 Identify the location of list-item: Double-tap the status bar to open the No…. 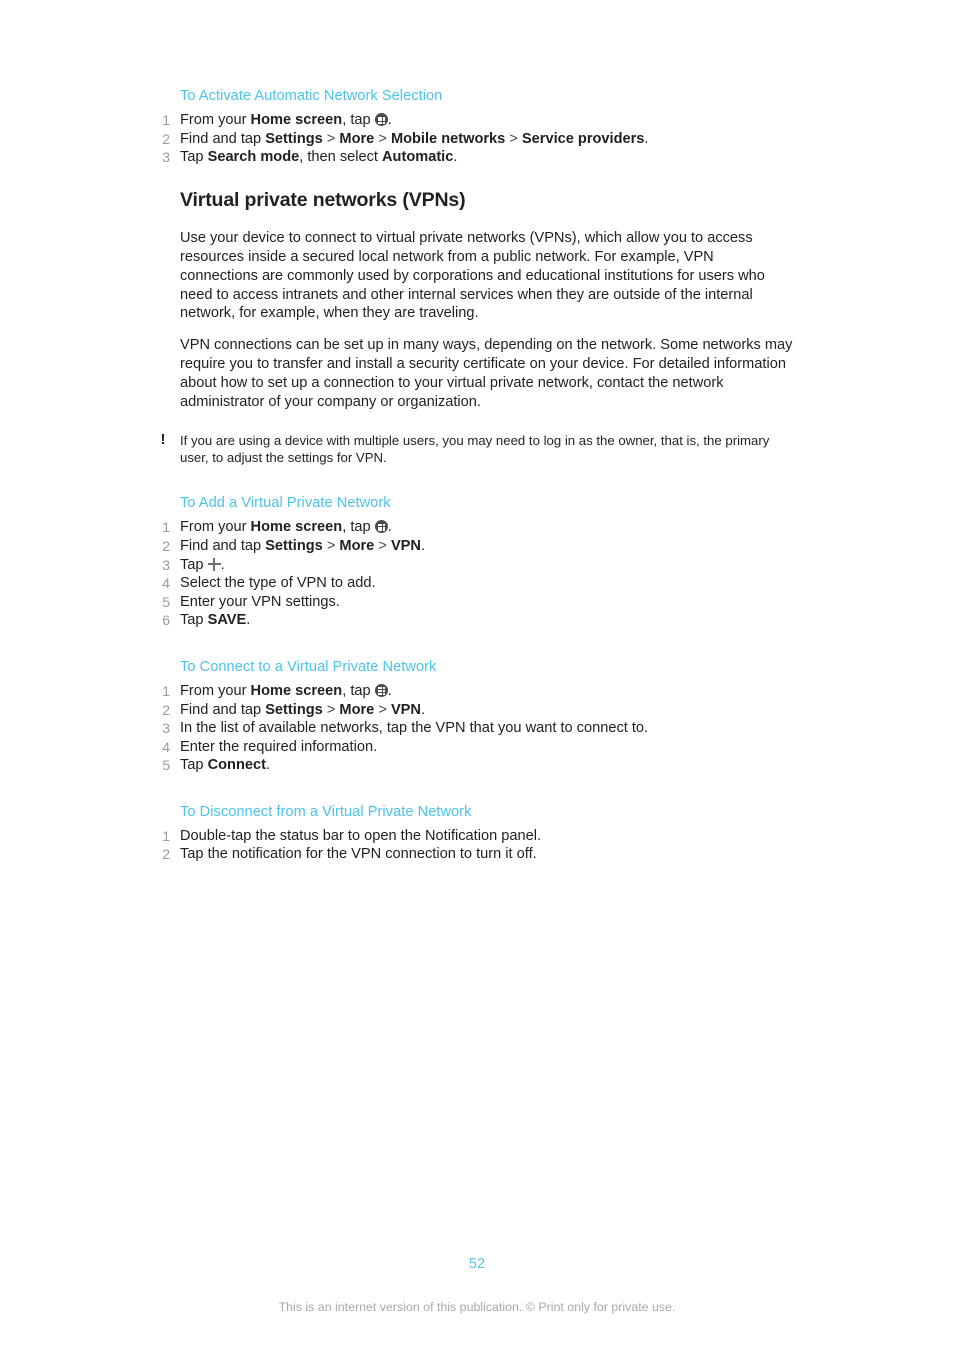
(475, 836).